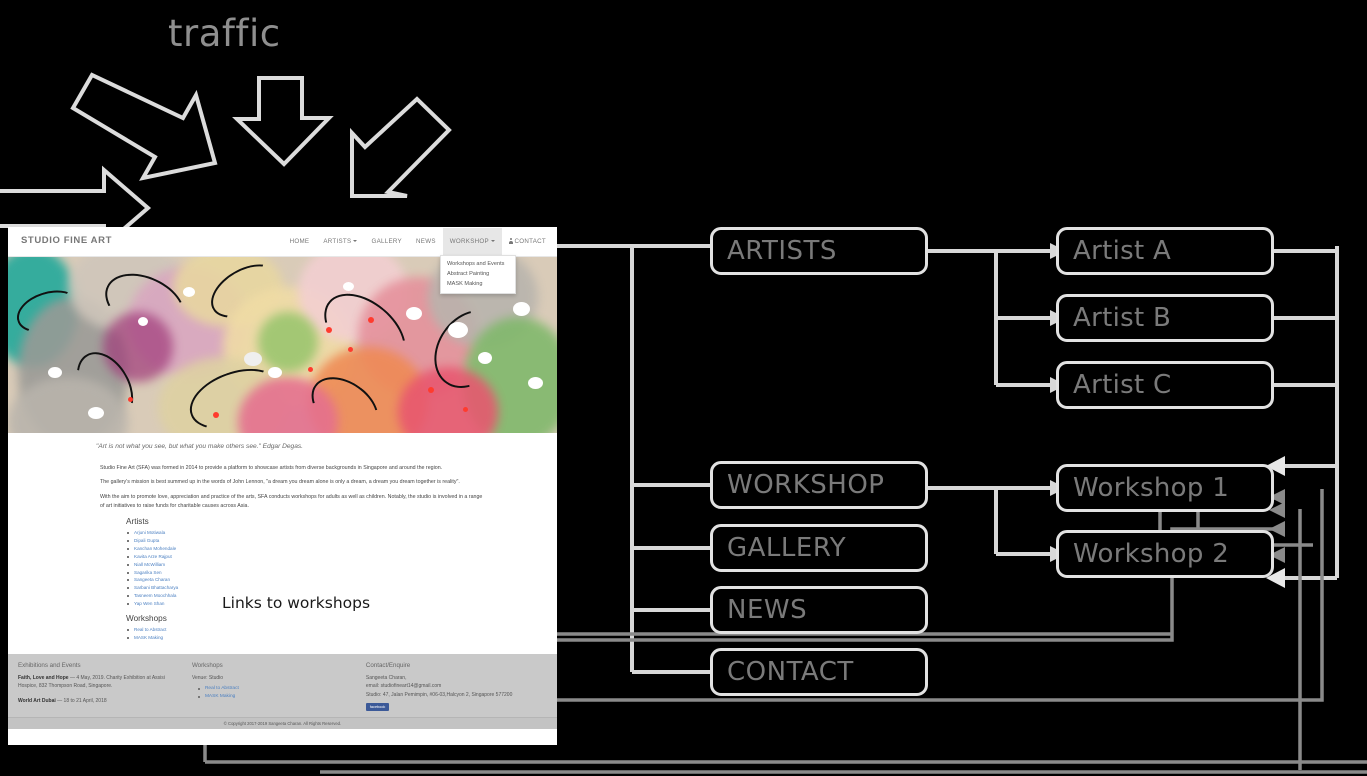 The height and width of the screenshot is (776, 1367). What do you see at coordinates (403, 686) in the screenshot?
I see `footer-contact-email: email: studiofineart14@gmail.com` at bounding box center [403, 686].